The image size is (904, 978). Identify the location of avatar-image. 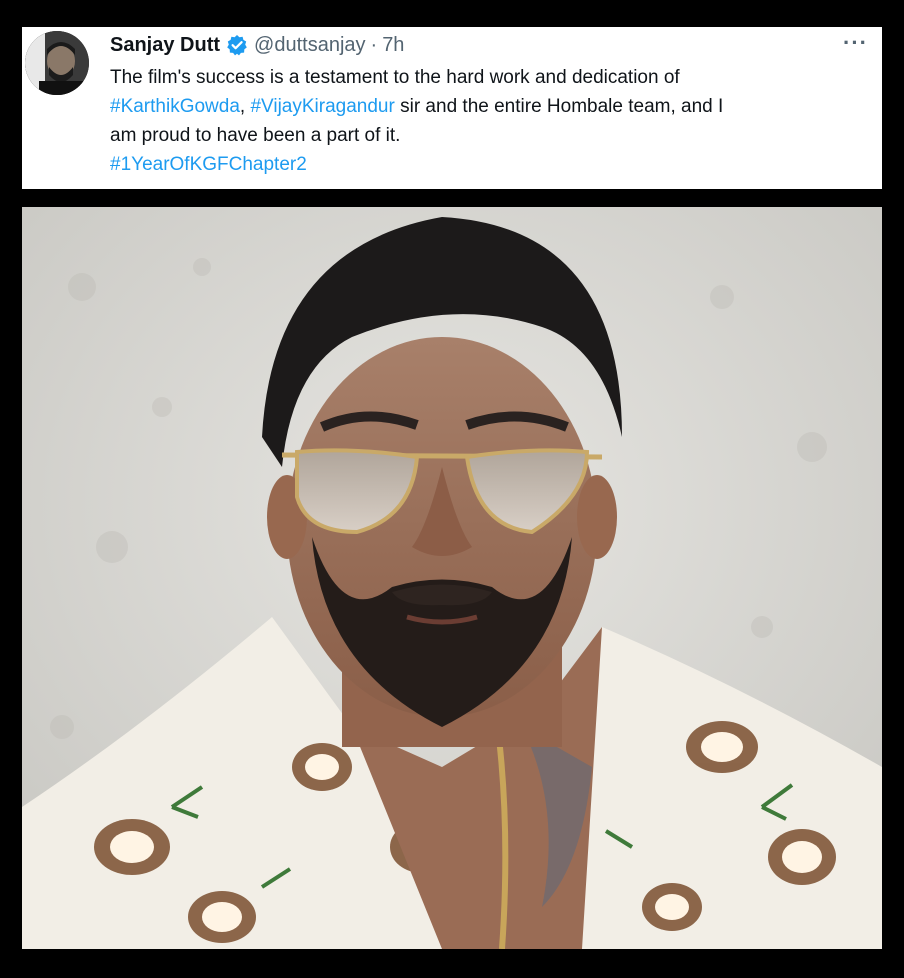
(57, 63).